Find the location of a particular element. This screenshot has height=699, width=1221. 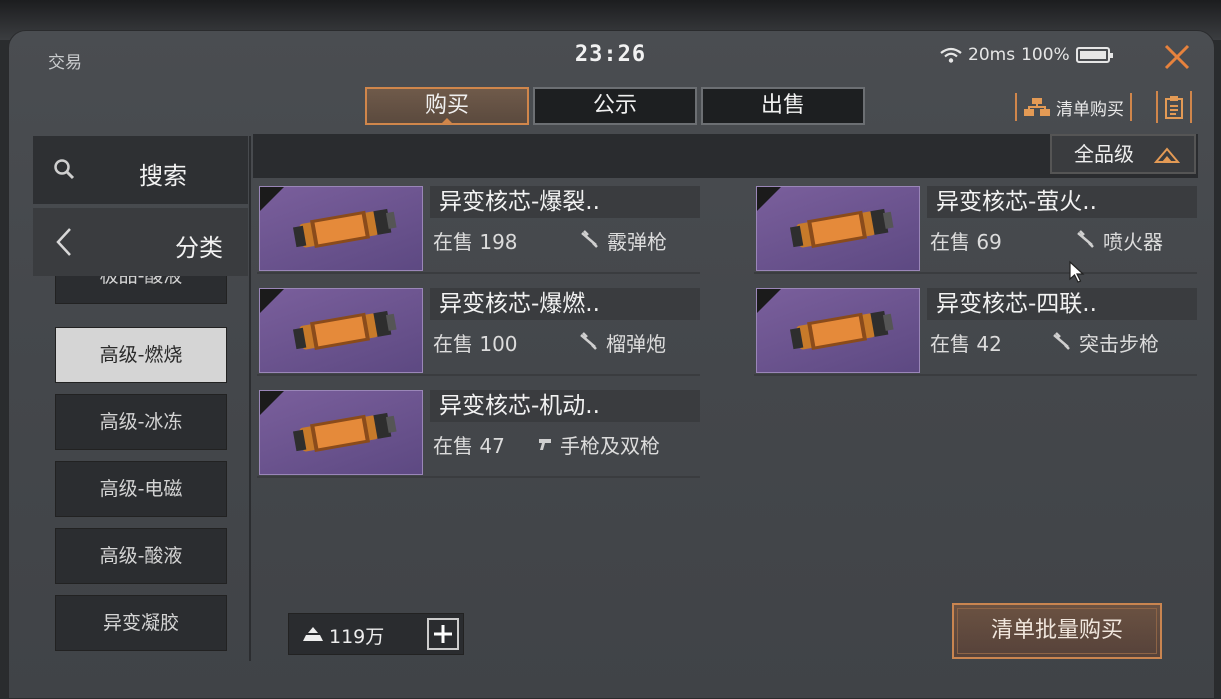

category-toggle: 分类 is located at coordinates (140, 242).